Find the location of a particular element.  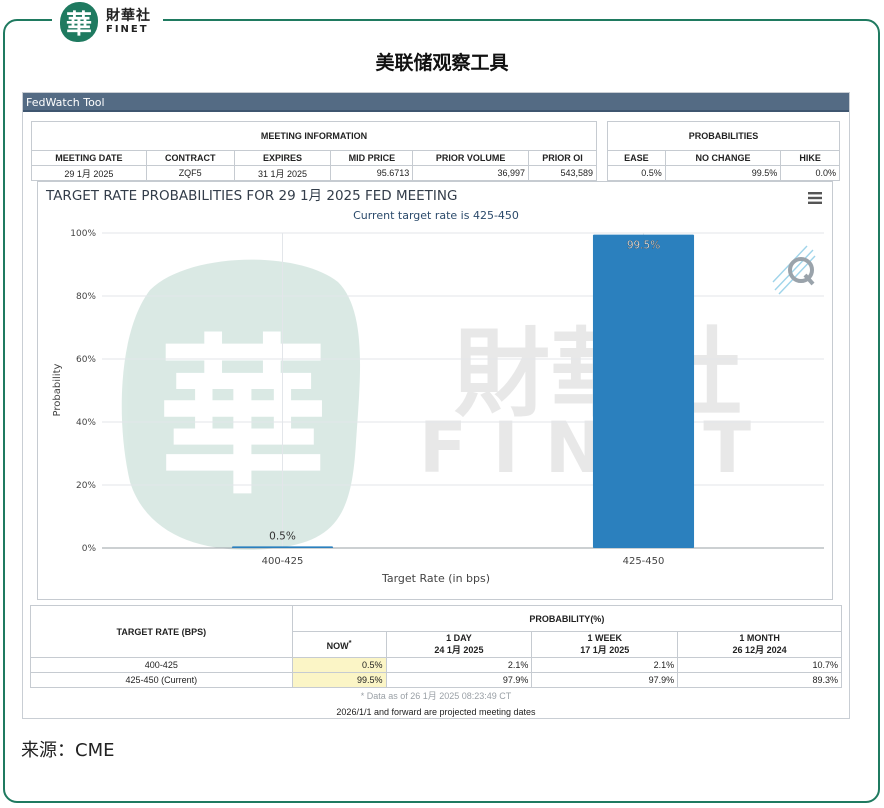

col-meeting-date: MEETING DATE is located at coordinates (89, 158).